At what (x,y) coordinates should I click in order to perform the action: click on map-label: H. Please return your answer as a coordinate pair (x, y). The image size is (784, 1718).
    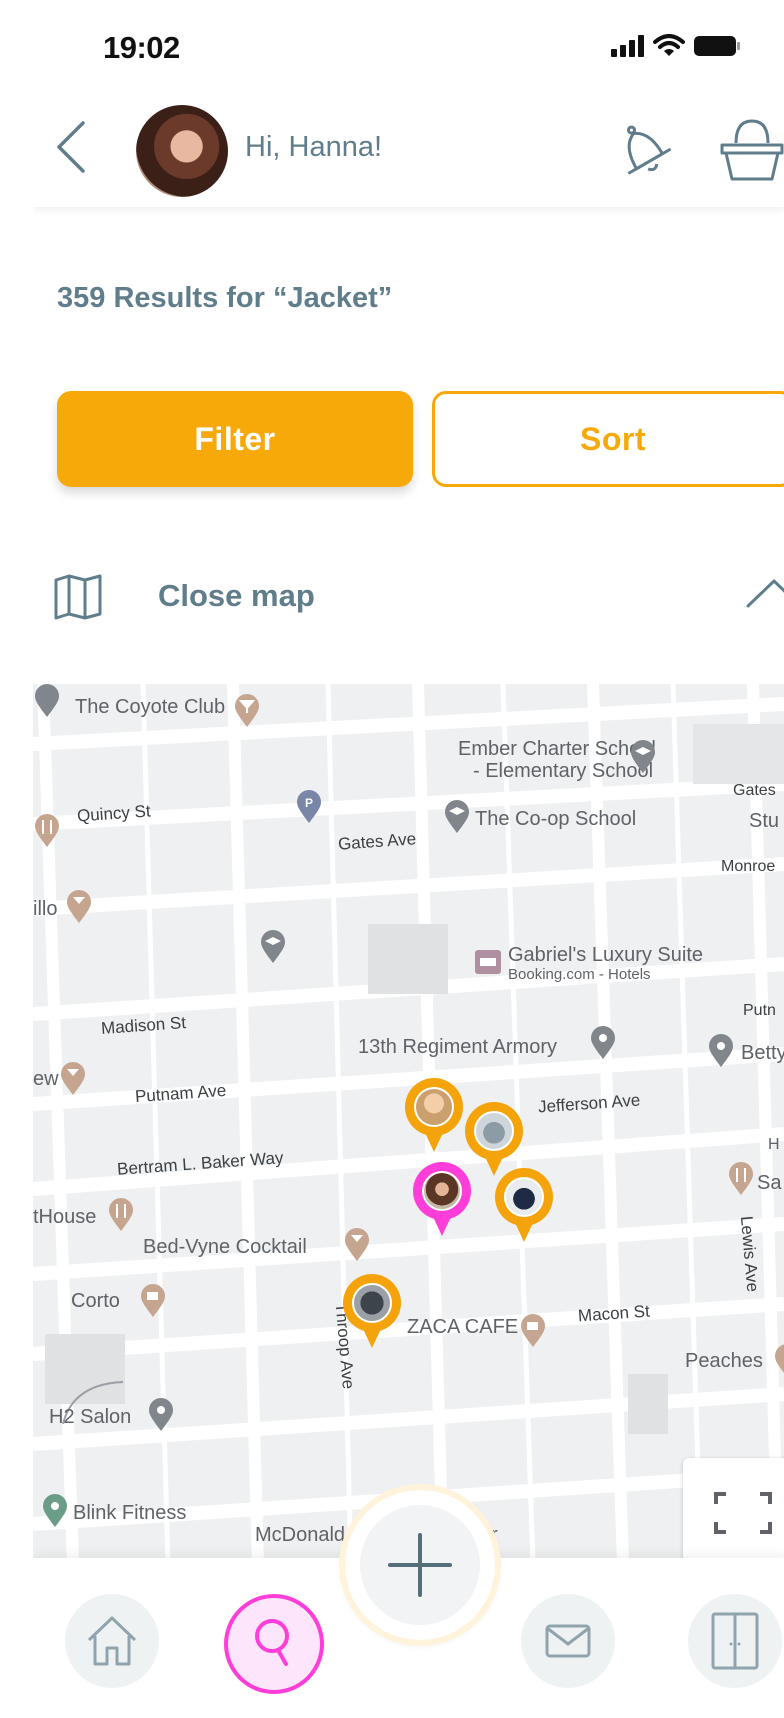
    Looking at the image, I should click on (774, 1144).